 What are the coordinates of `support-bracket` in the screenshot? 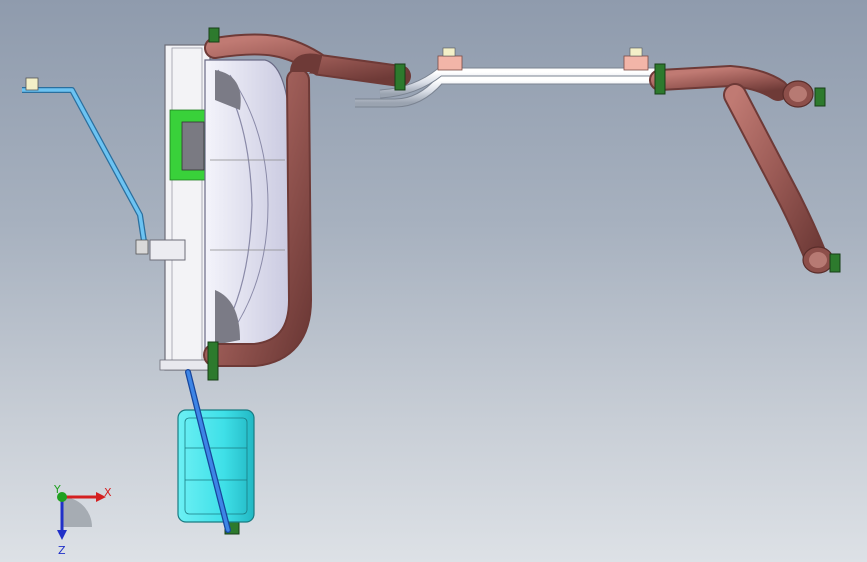 It's located at (85, 166).